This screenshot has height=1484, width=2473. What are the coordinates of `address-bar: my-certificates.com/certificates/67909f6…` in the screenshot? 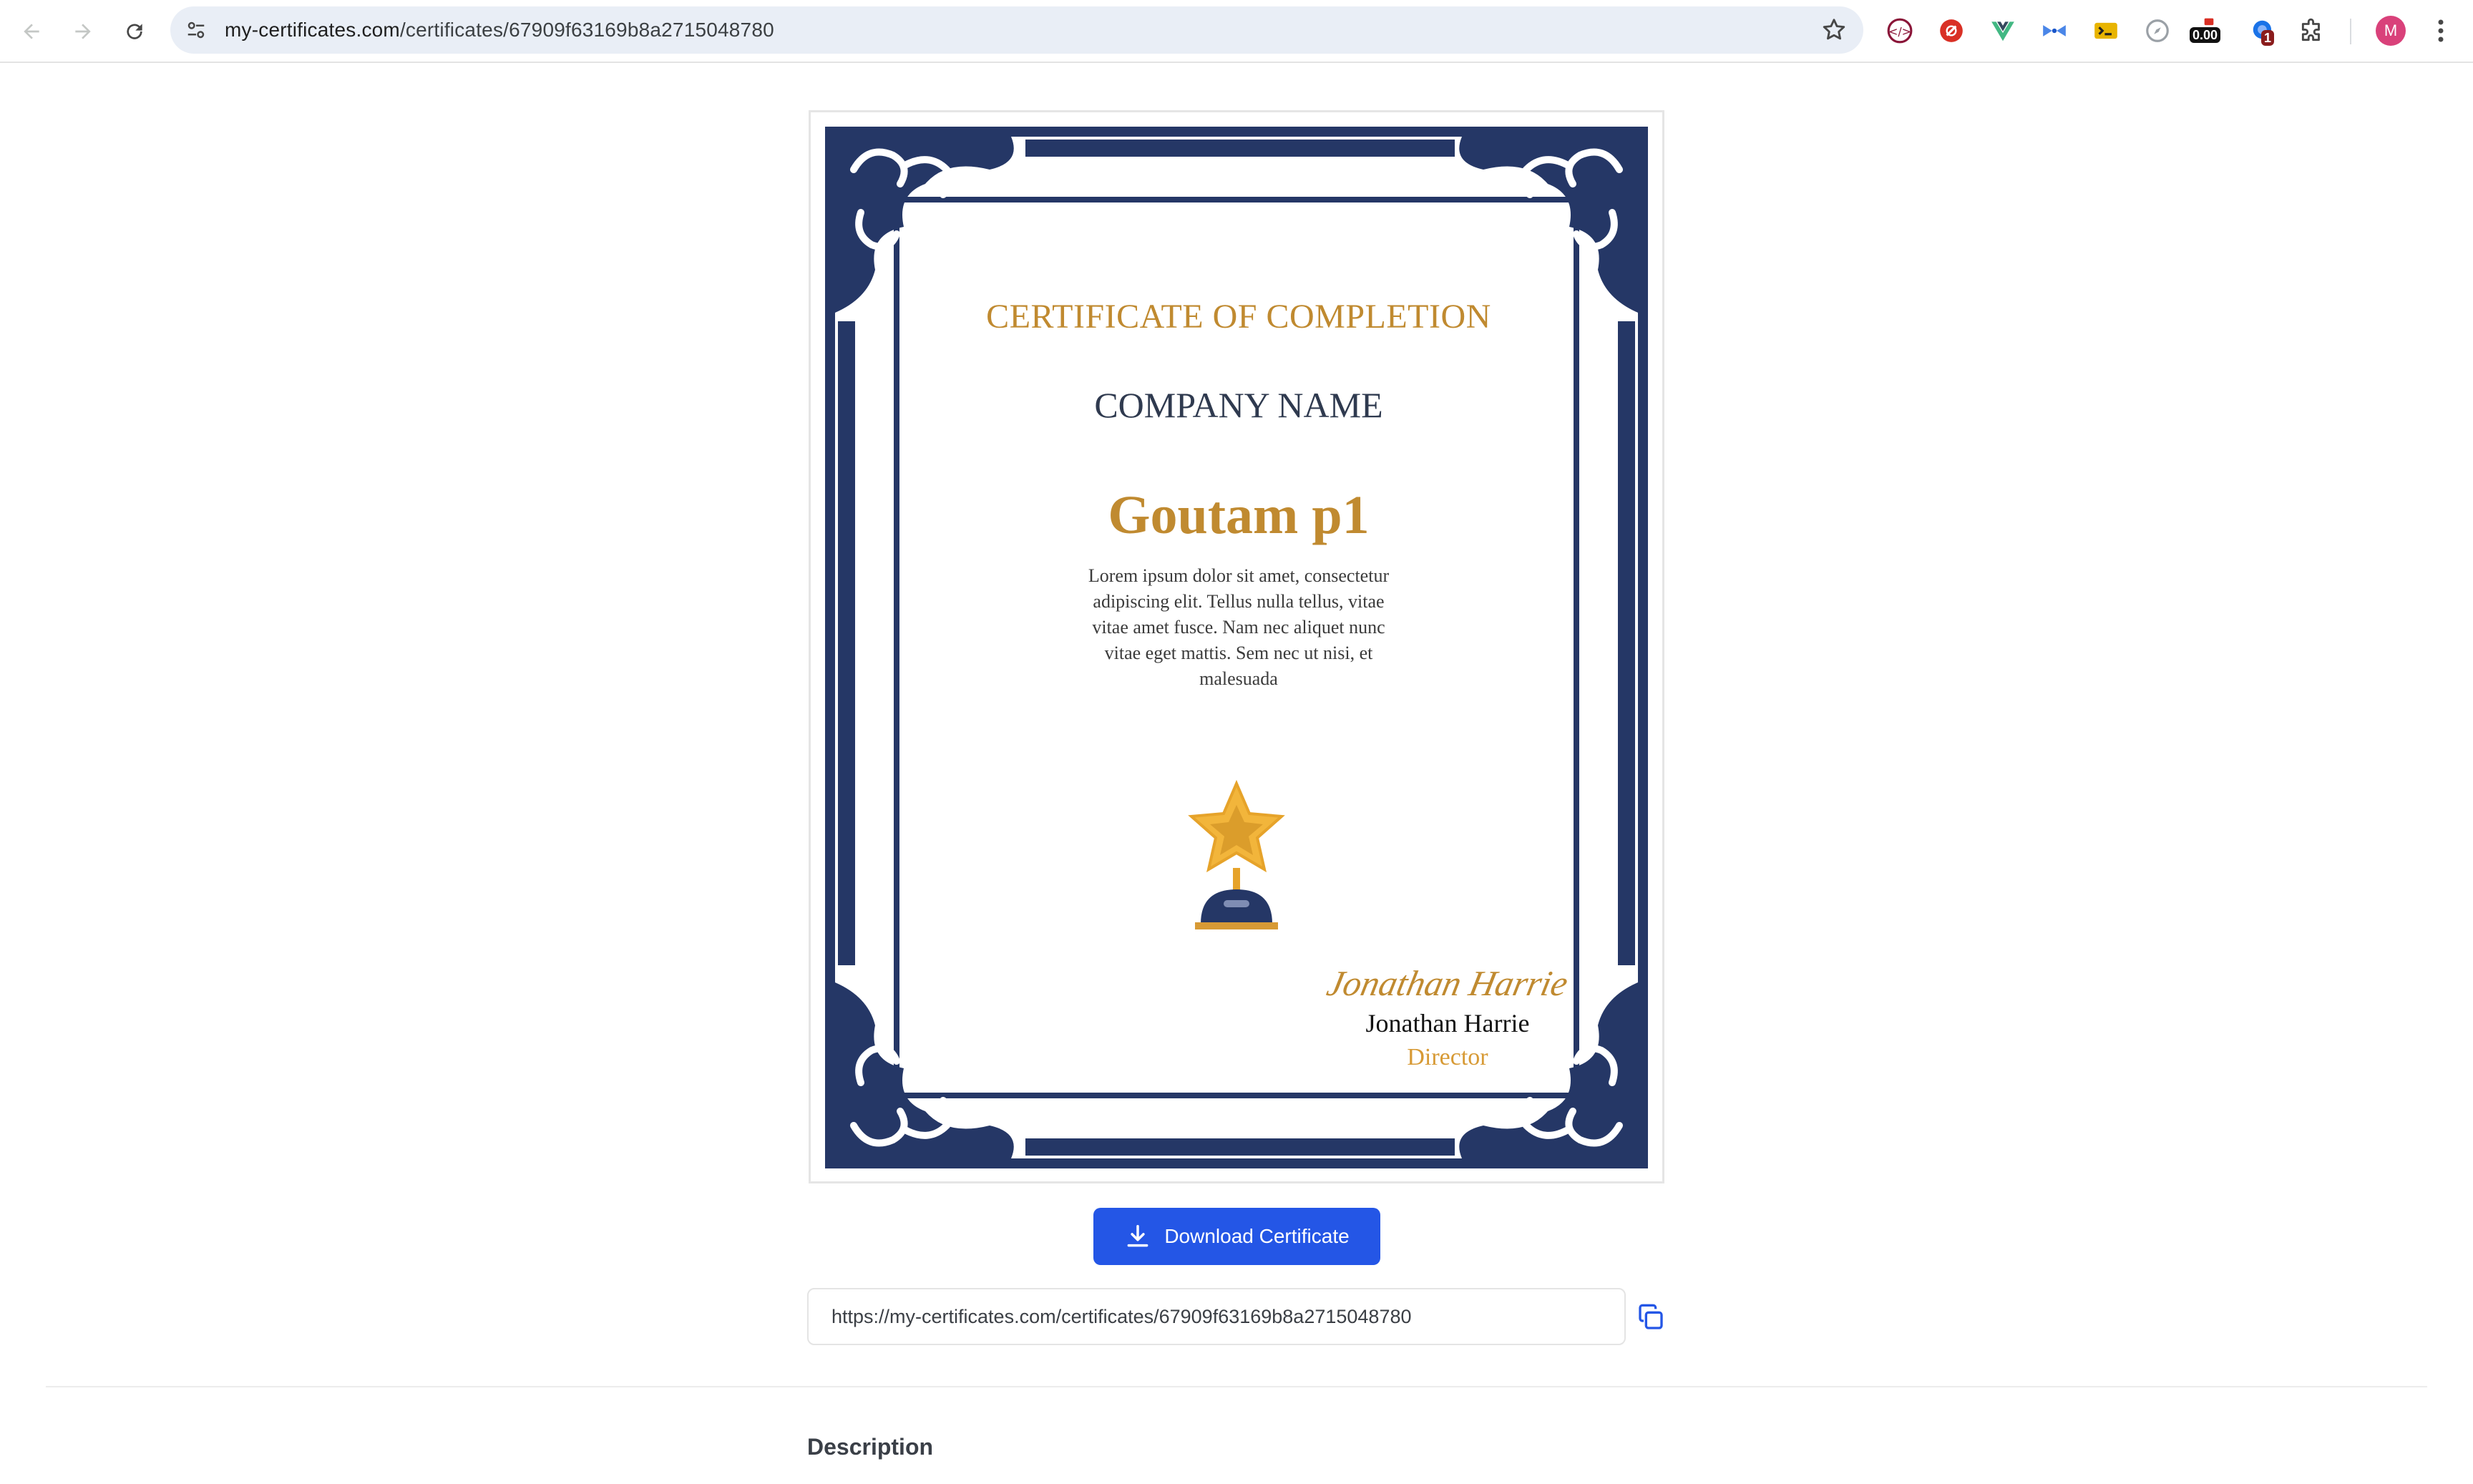 It's located at (1016, 30).